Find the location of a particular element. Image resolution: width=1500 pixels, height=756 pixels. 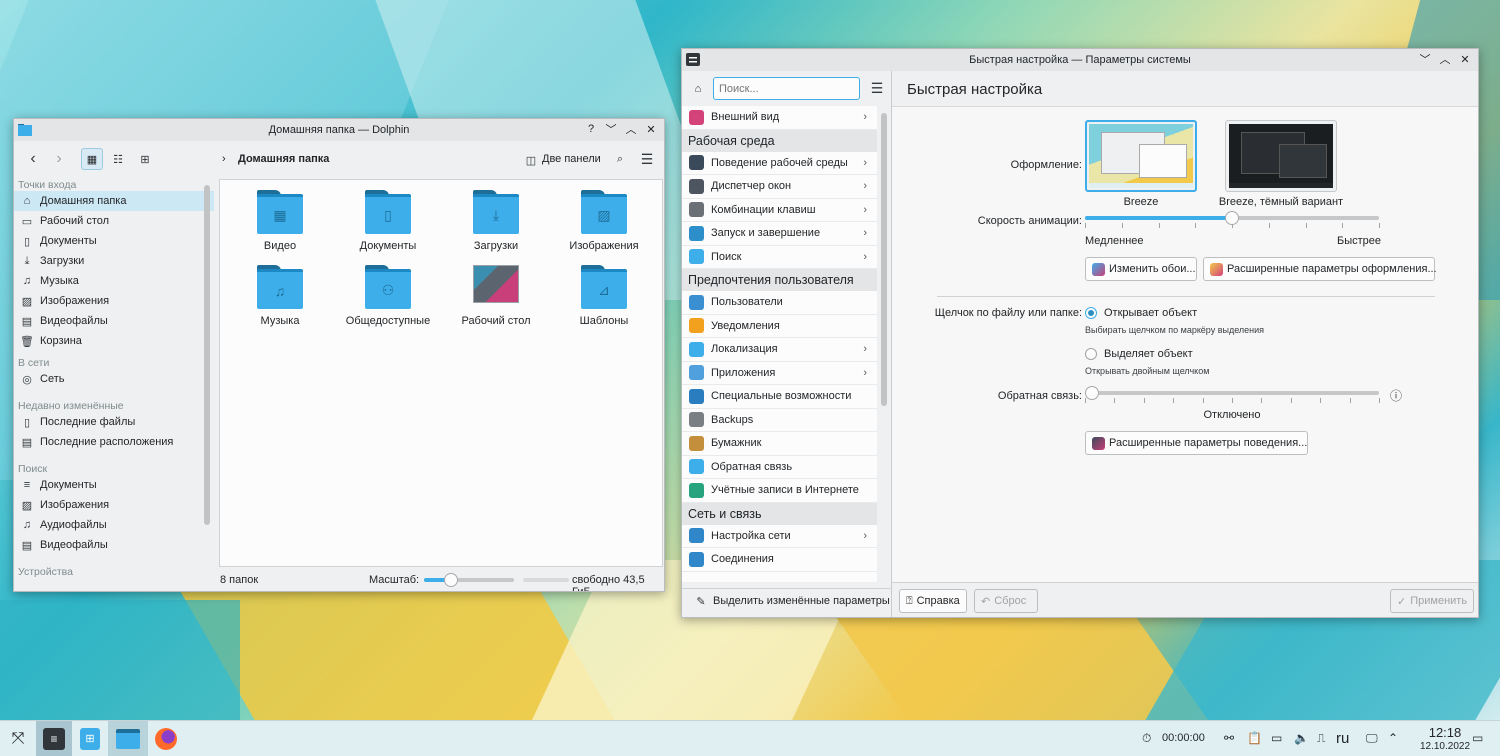

help-icon: ? is located at coordinates (591, 129).